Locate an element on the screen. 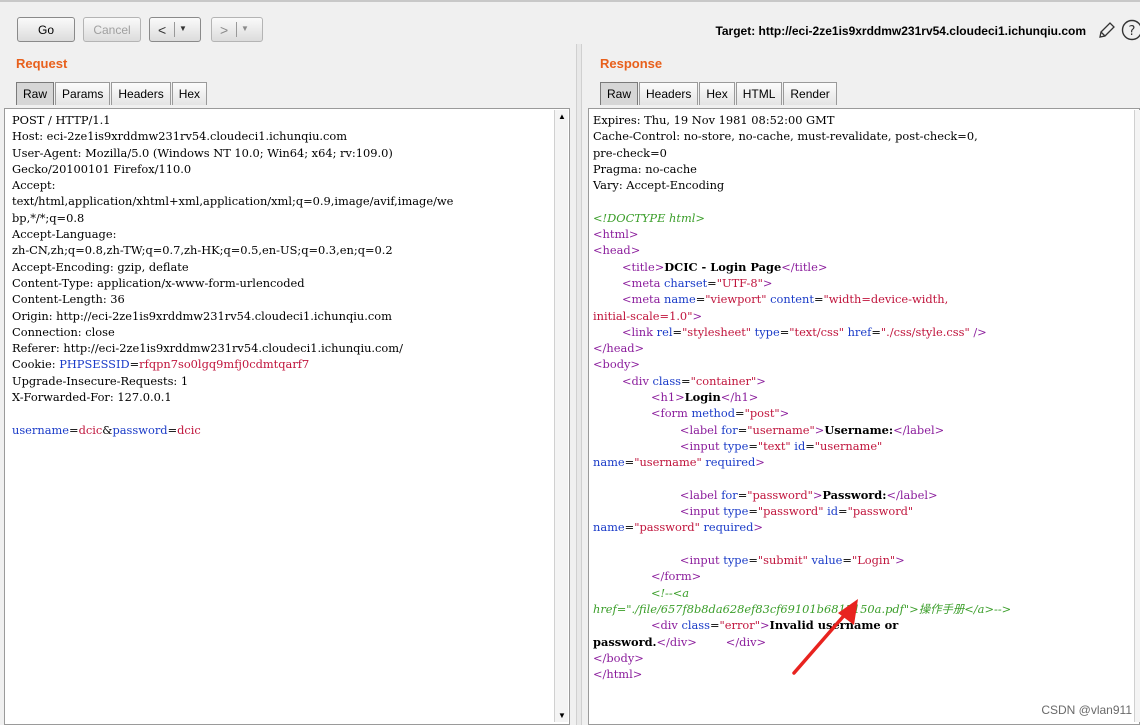 The height and width of the screenshot is (725, 1140). request-tab-headers: Headers is located at coordinates (141, 93).